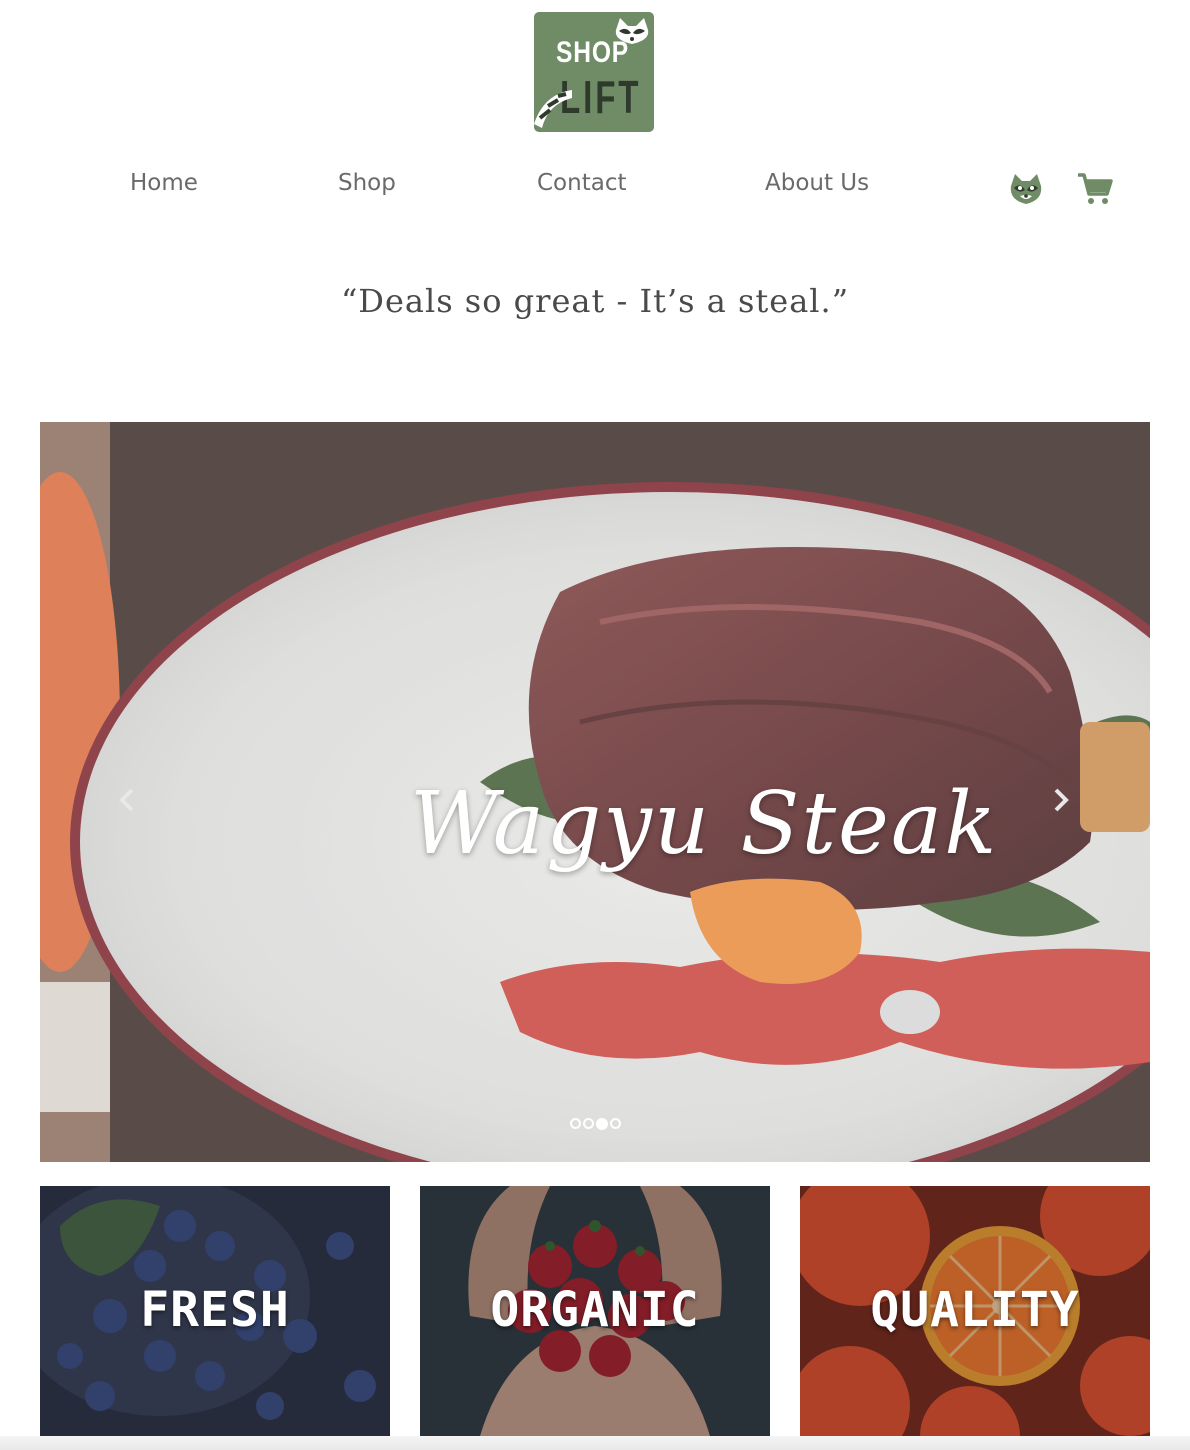 This screenshot has height=1450, width=1190. What do you see at coordinates (164, 183) in the screenshot?
I see `nav-home: Home` at bounding box center [164, 183].